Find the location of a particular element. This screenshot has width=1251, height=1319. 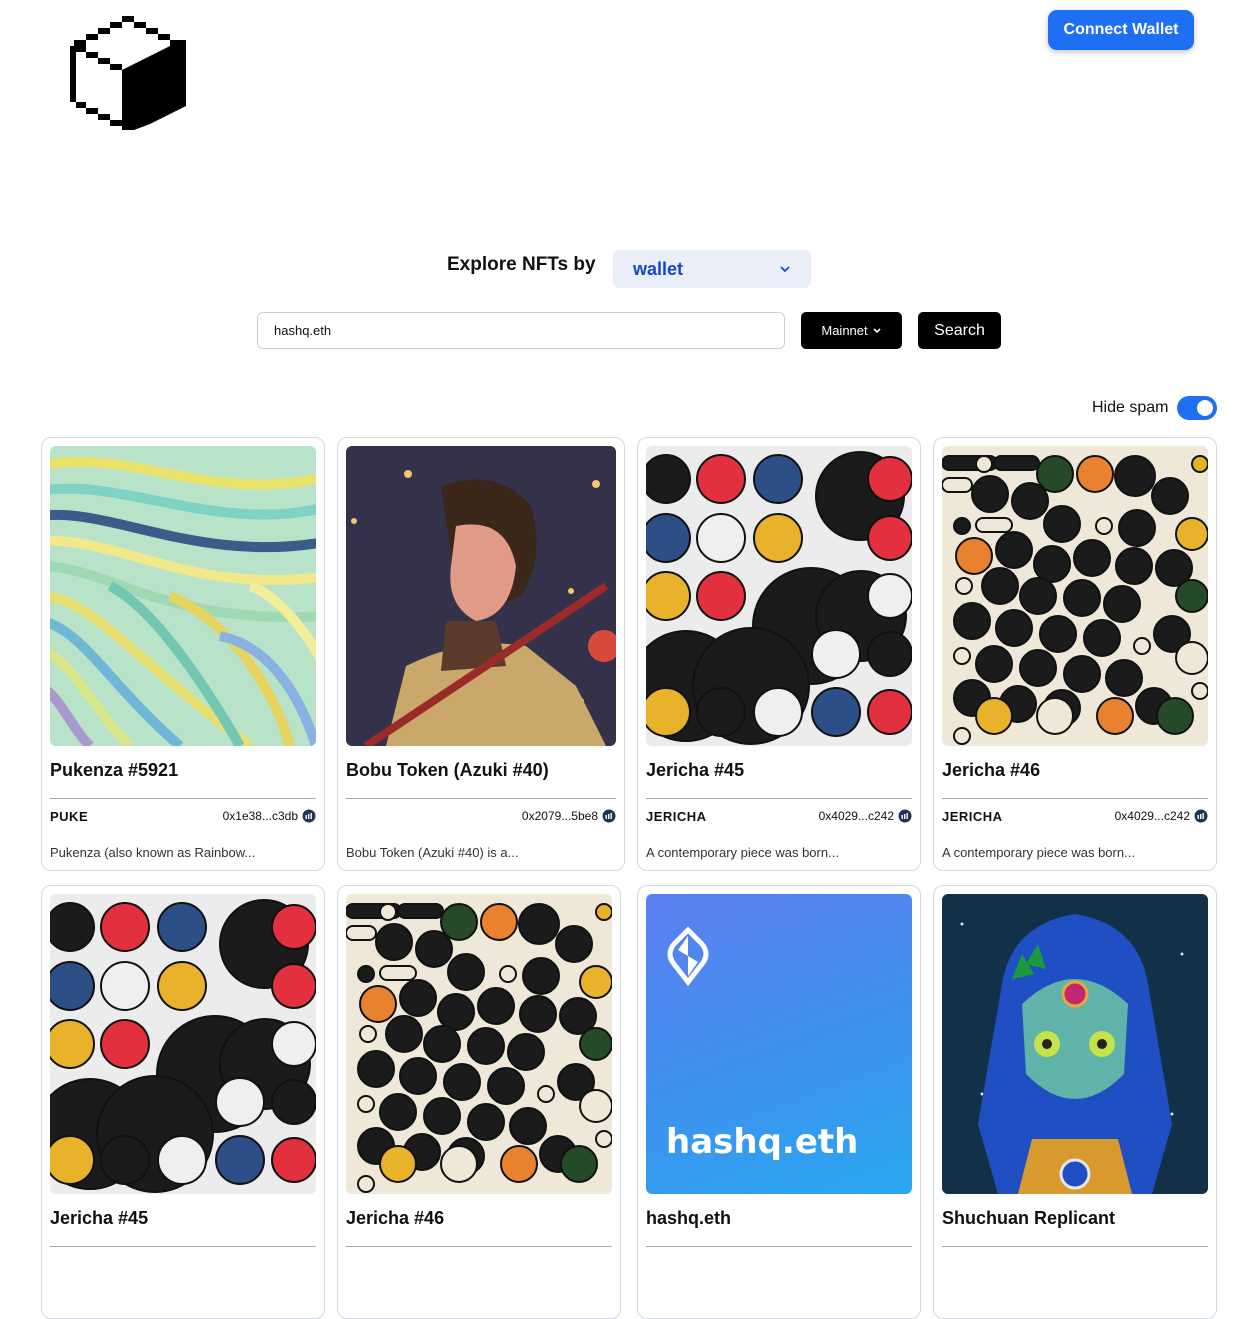

cube-logo-icon is located at coordinates (128, 73).